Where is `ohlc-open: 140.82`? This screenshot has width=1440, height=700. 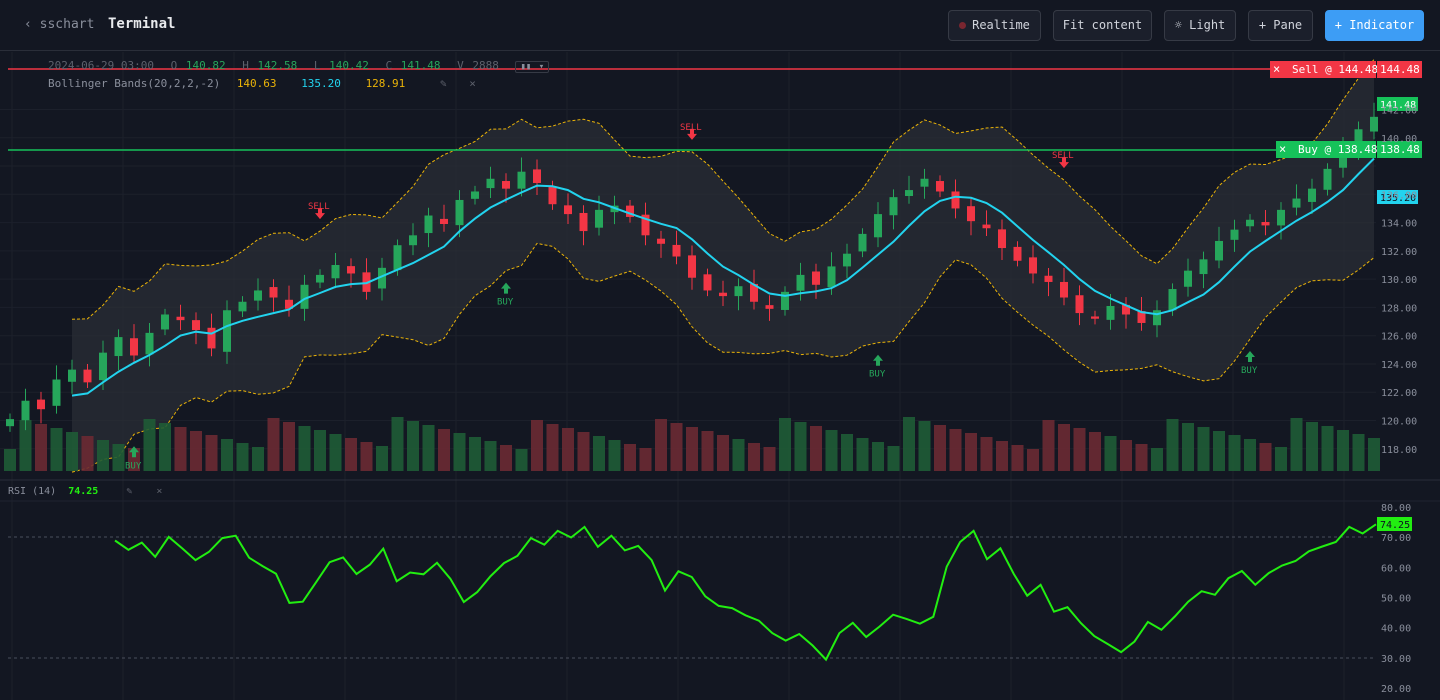
ohlc-open: 140.82 is located at coordinates (205, 65).